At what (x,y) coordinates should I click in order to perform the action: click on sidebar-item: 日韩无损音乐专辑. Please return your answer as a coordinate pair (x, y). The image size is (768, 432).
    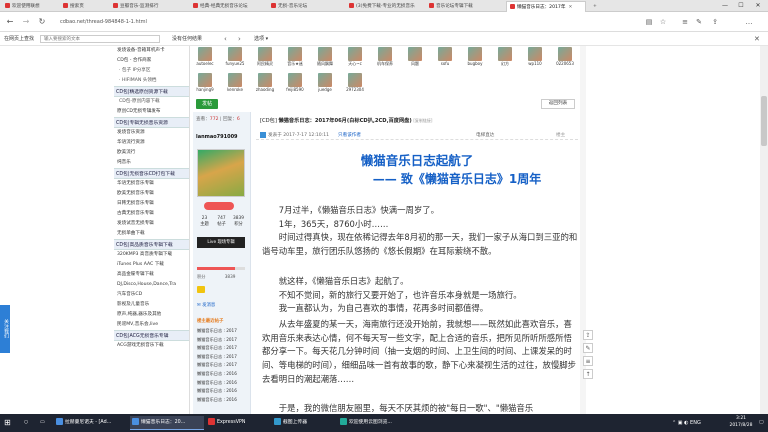
    Looking at the image, I should click on (151, 204).